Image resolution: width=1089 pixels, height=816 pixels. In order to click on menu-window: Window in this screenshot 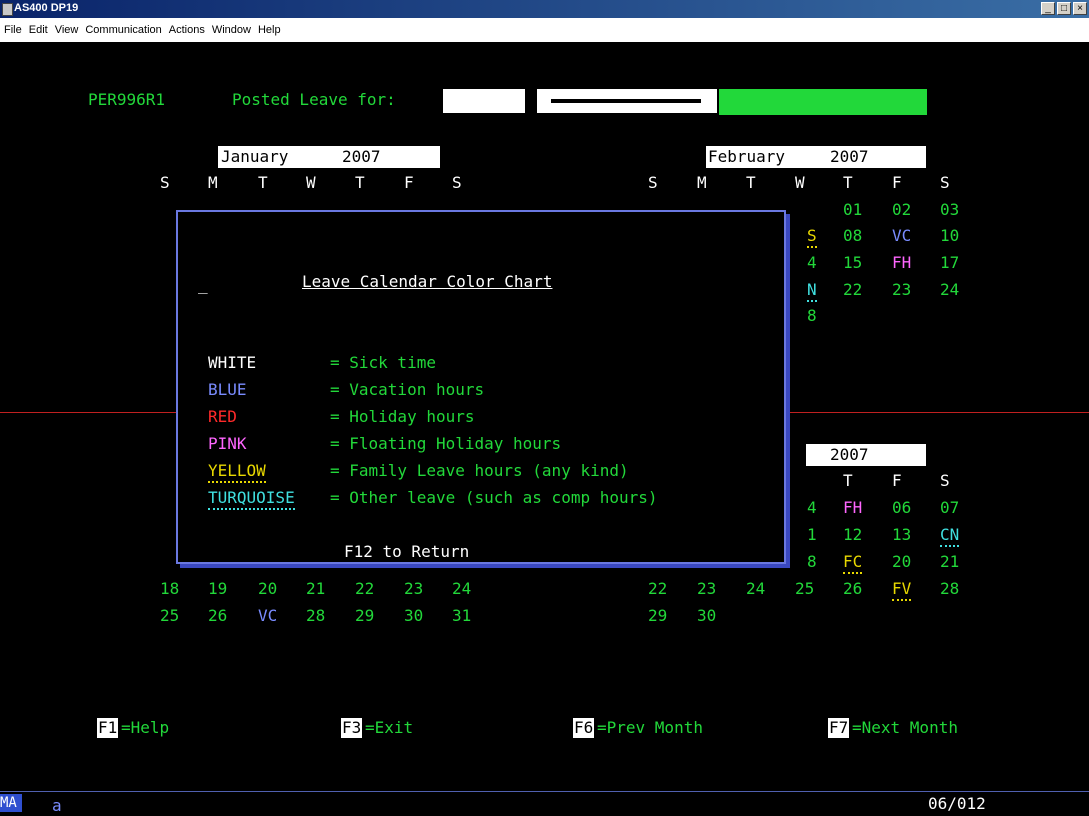, I will do `click(231, 27)`.